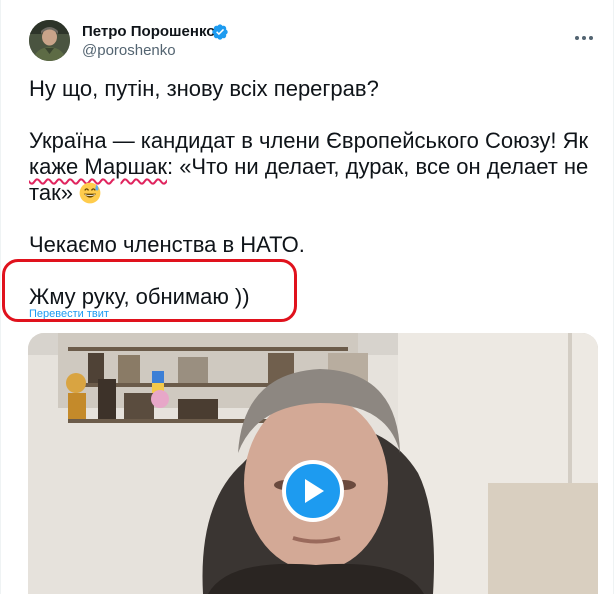 The image size is (616, 594). I want to click on play-video-button, so click(313, 491).